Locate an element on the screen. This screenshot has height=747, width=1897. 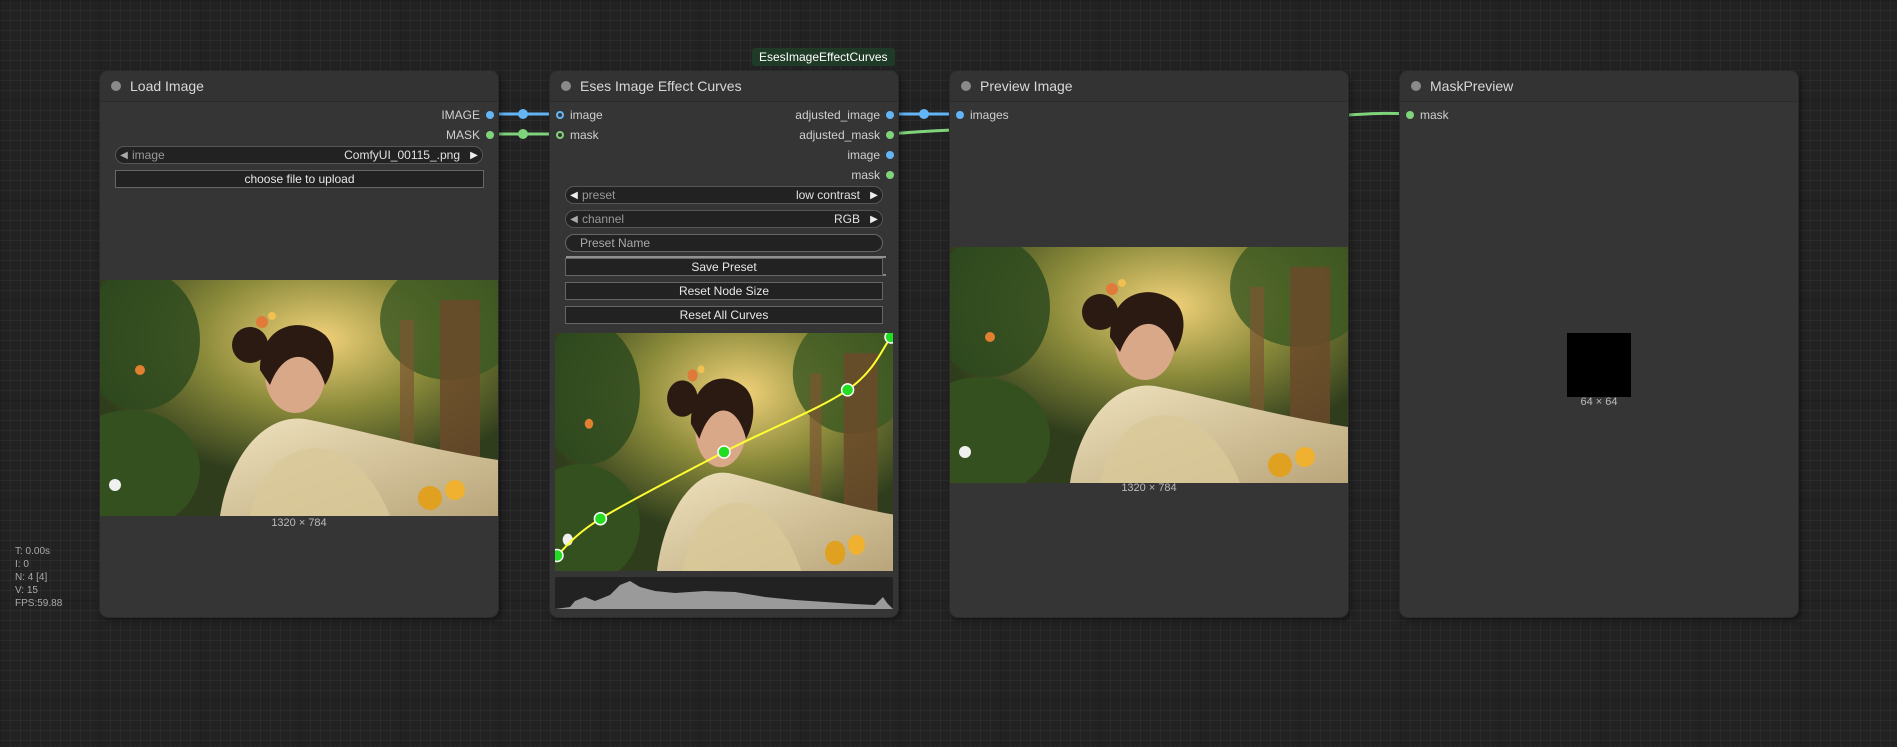
upload-button: choose file to upload is located at coordinates (299, 179).